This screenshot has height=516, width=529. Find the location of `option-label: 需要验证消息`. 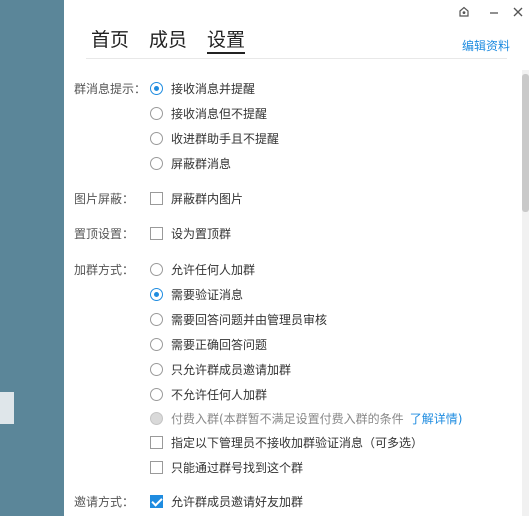

option-label: 需要验证消息 is located at coordinates (207, 294).